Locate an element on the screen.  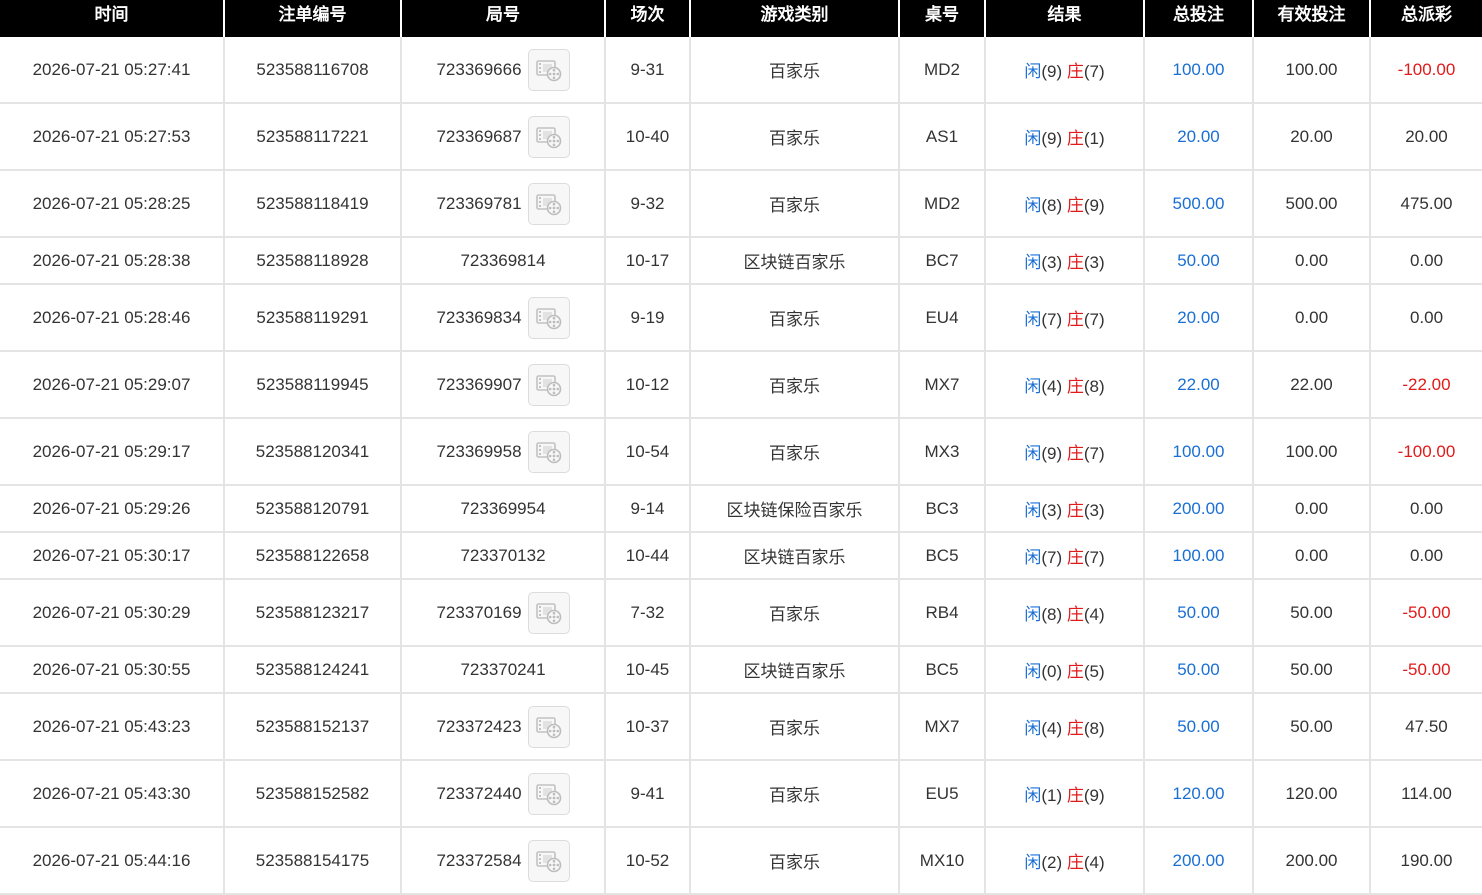
cell-result: 闲(3) 庄(3) is located at coordinates (1065, 509).